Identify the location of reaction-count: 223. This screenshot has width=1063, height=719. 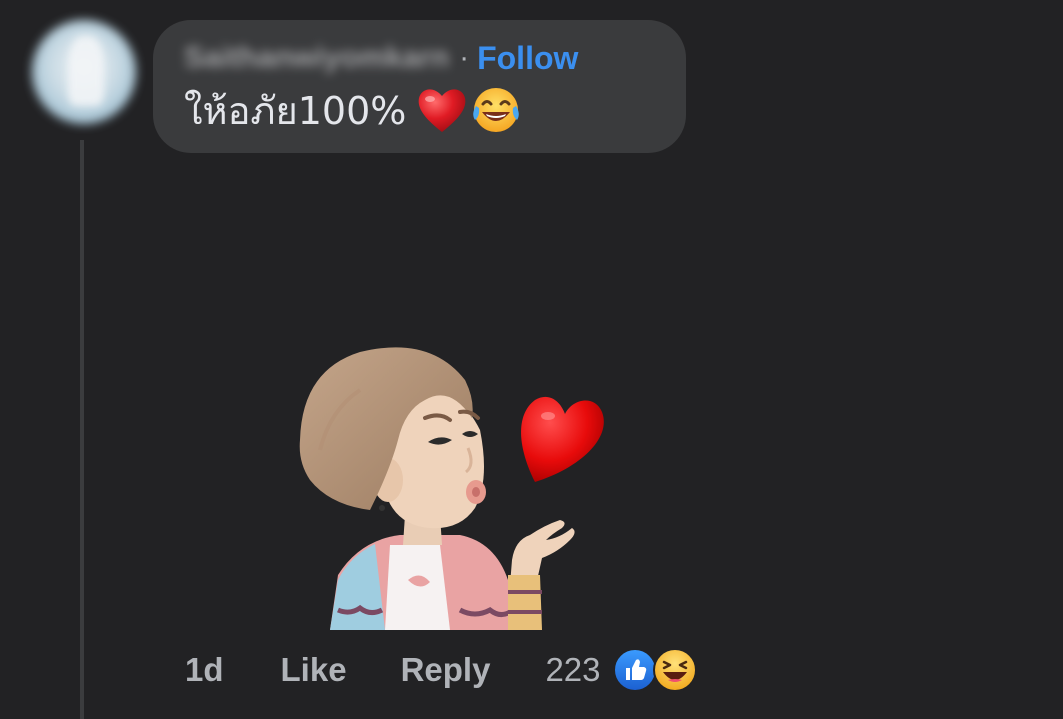
(572, 670).